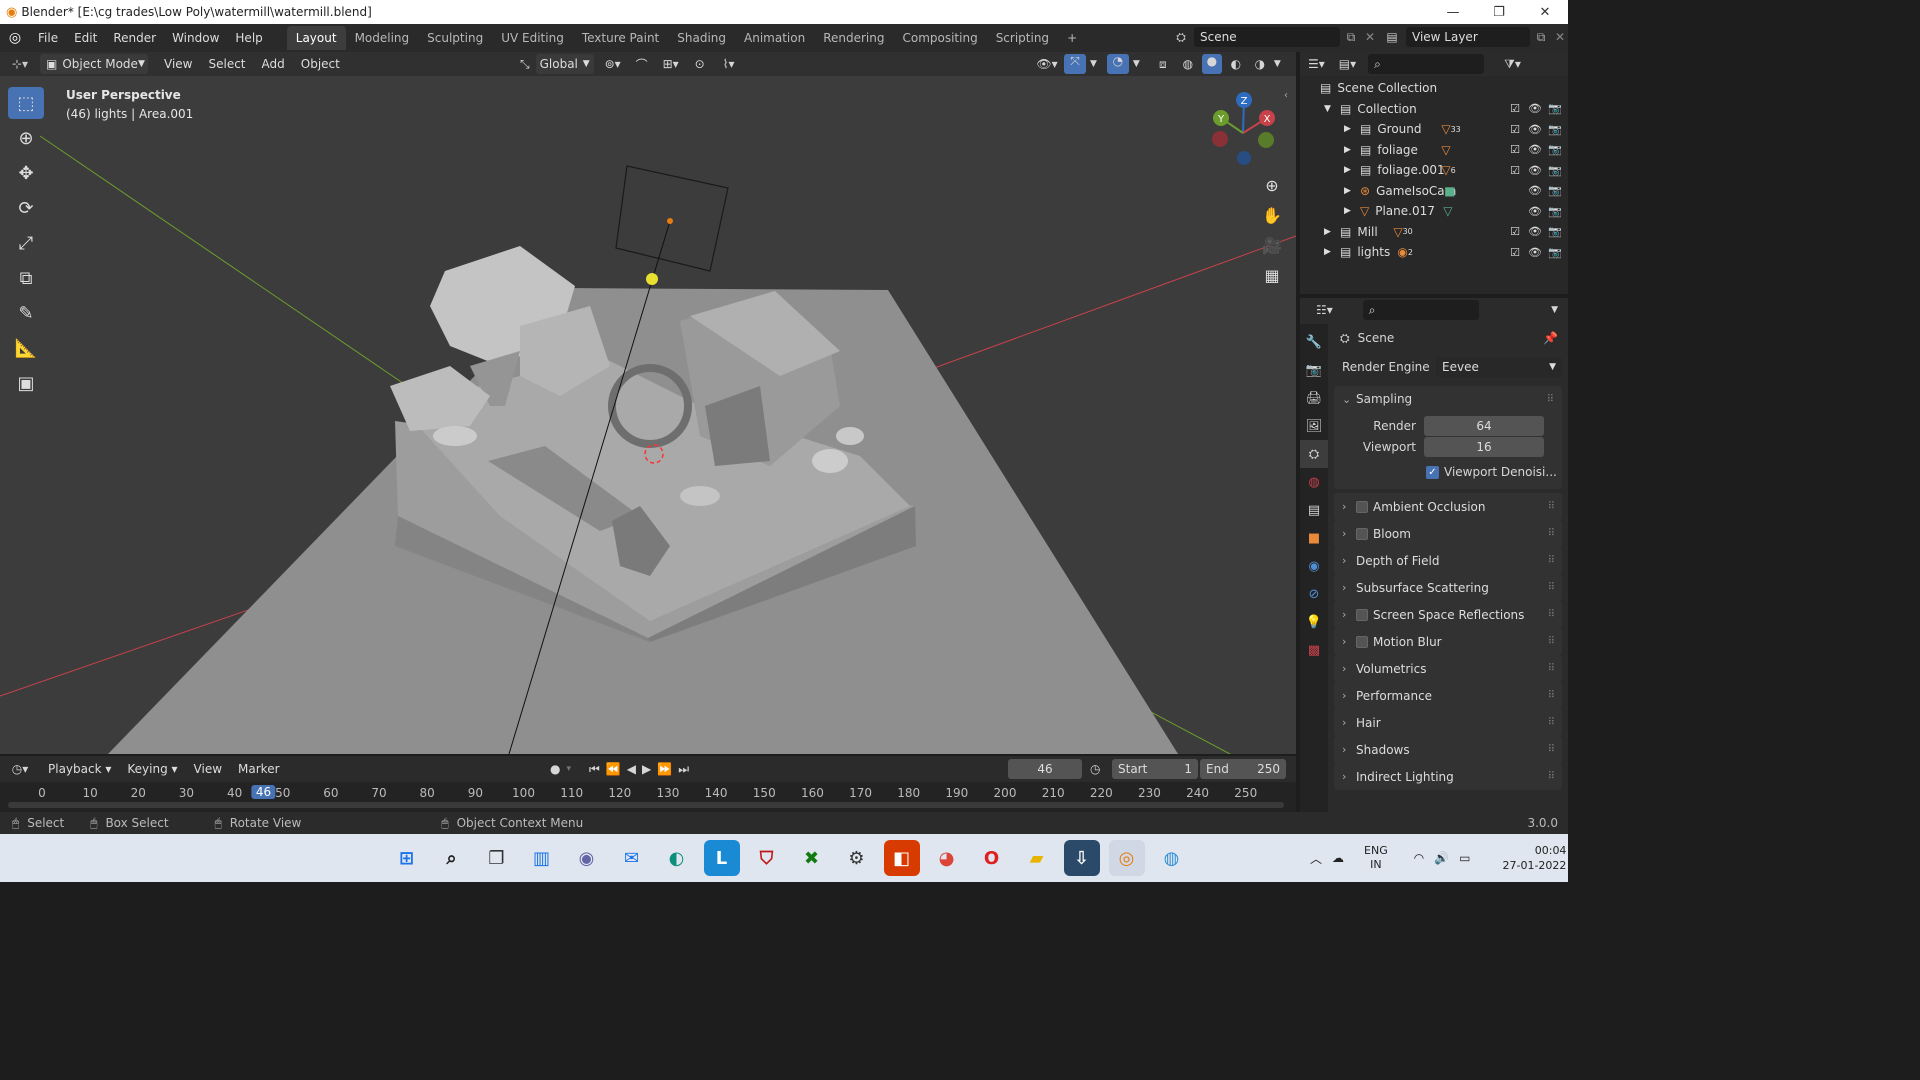 The image size is (1920, 1080). I want to click on outliner-scene-collection: ▤ Scene Collection, so click(1434, 88).